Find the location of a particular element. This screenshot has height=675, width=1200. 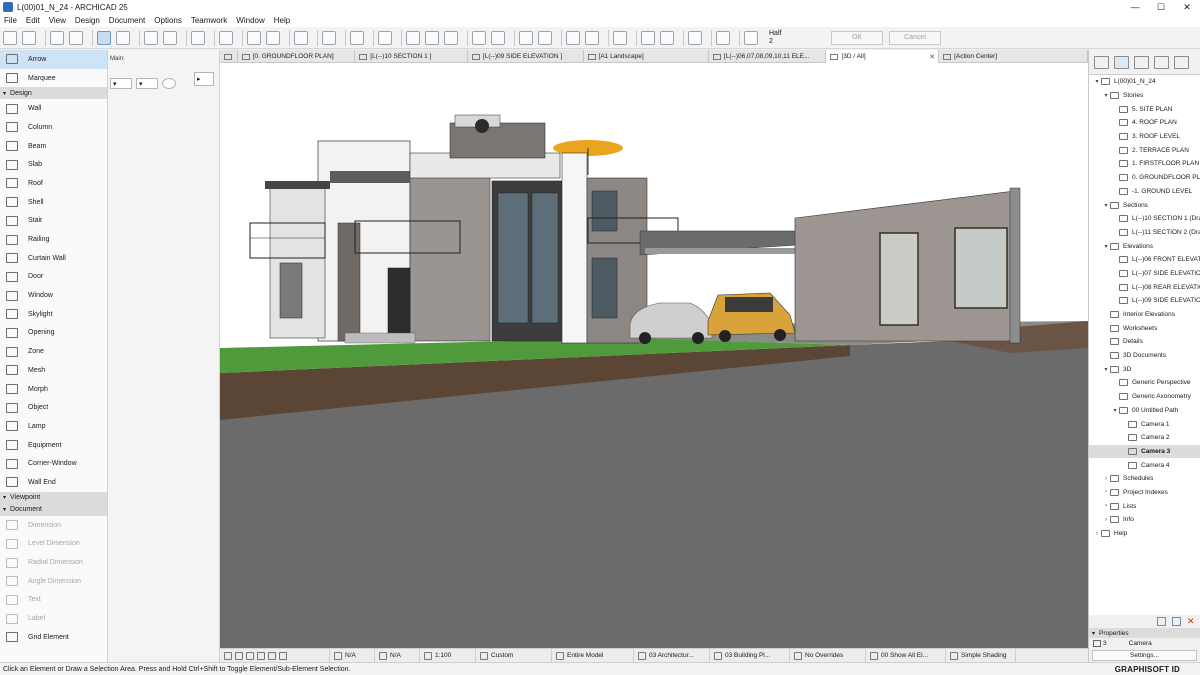

magic-wand-icon is located at coordinates (301, 37).